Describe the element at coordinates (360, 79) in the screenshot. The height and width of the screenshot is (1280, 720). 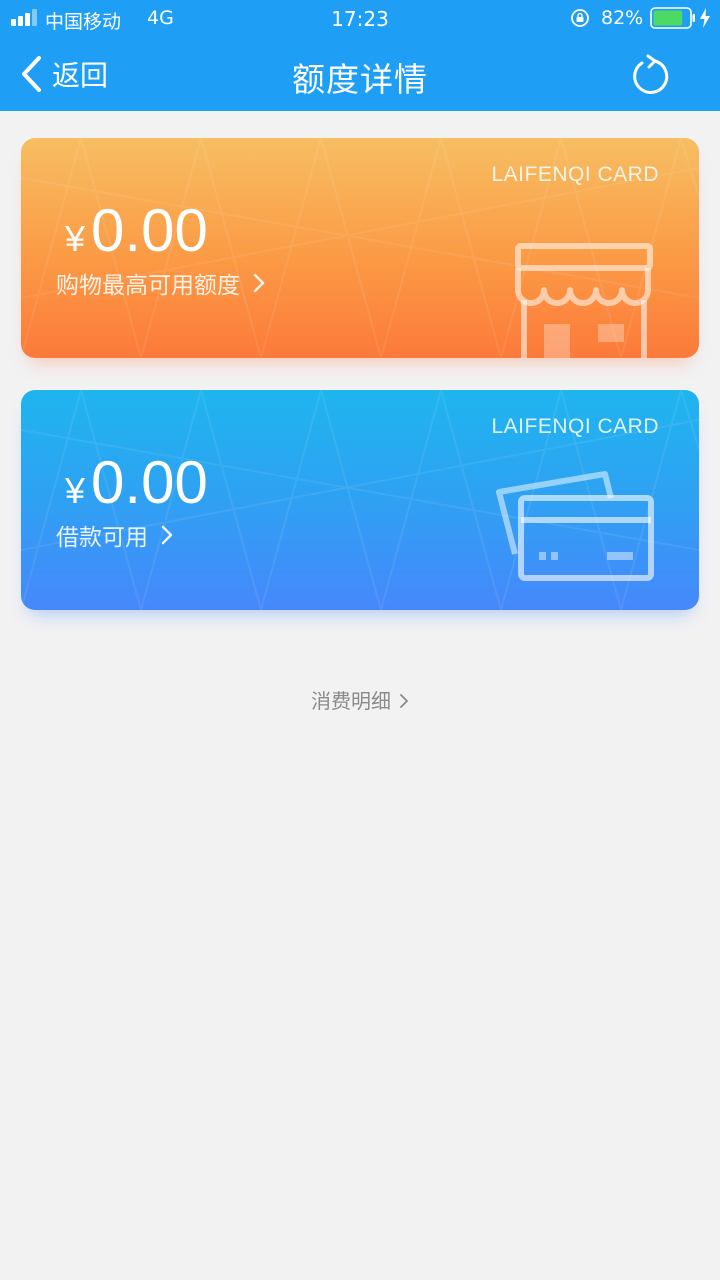
I see `page-title: 额度详情` at that location.